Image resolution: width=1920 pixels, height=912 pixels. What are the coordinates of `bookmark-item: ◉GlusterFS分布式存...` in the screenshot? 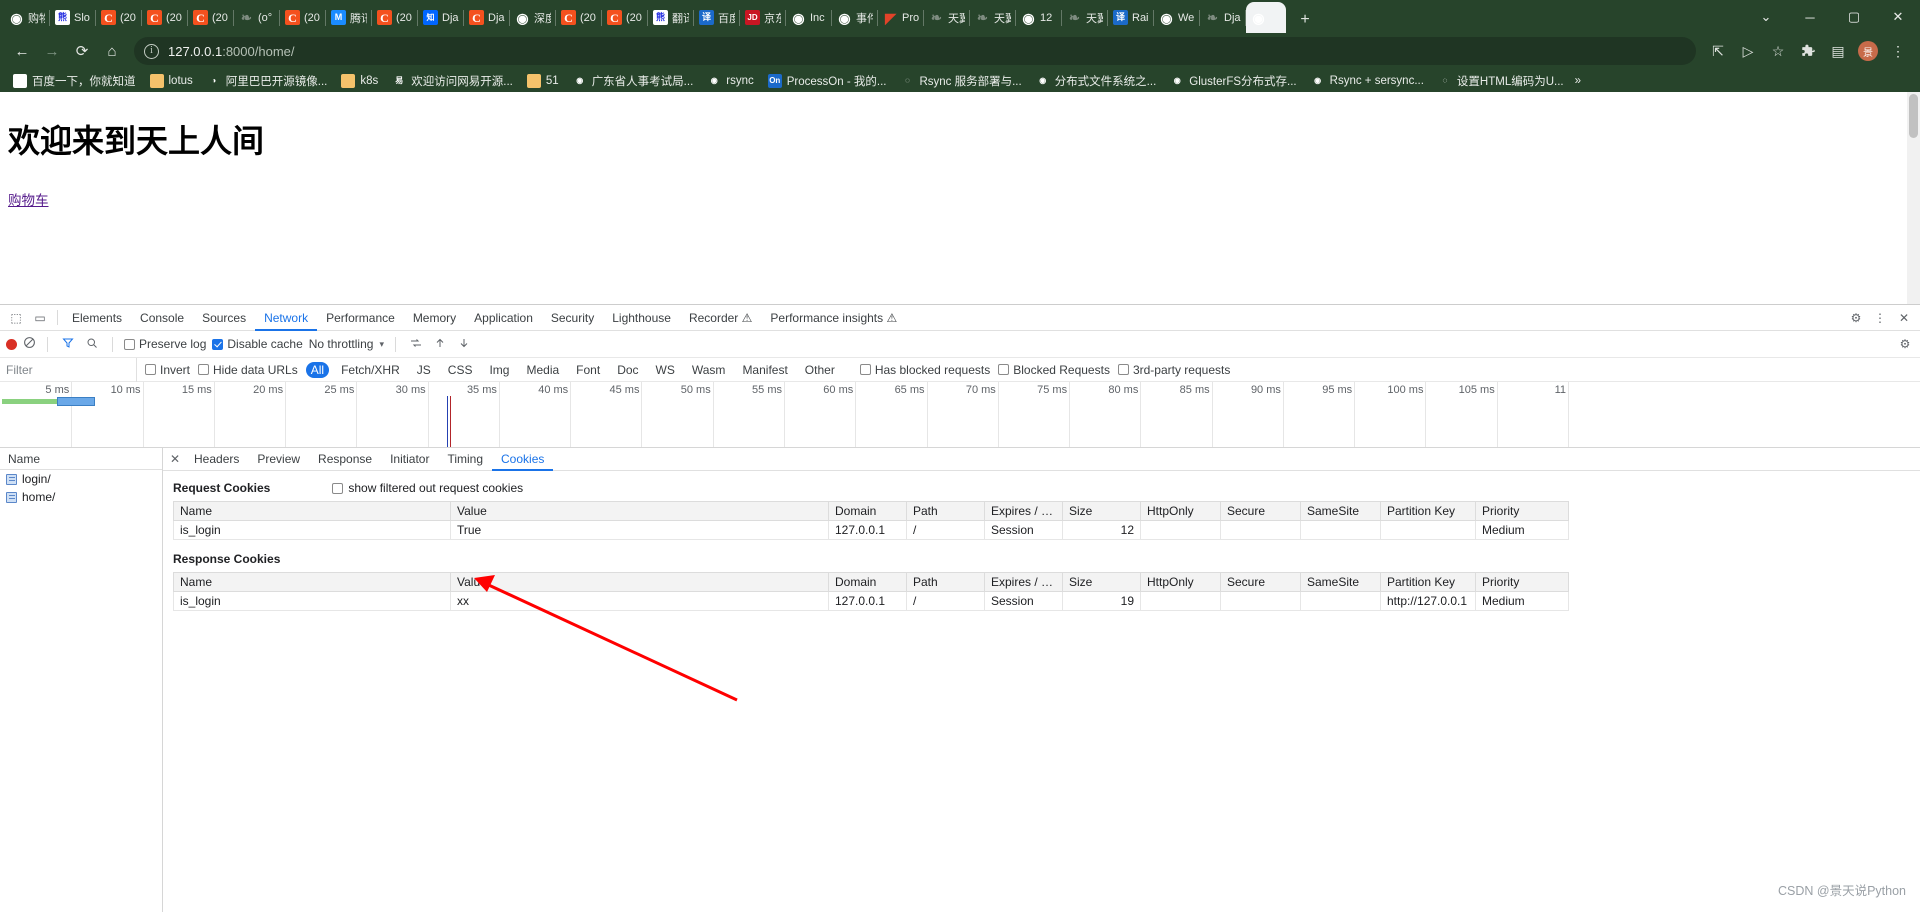 It's located at (1233, 81).